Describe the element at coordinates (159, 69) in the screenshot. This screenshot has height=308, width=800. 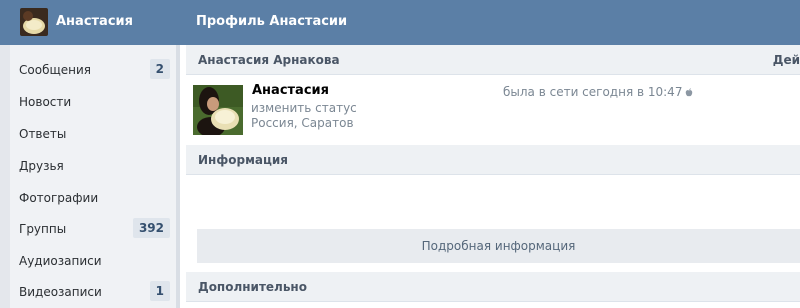
I see `count-badge: 2` at that location.